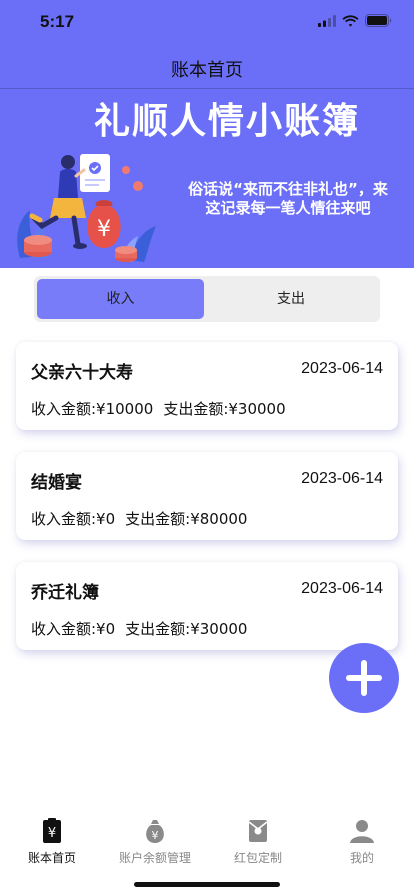 The height and width of the screenshot is (896, 414). What do you see at coordinates (57, 21) in the screenshot?
I see `status-time: 5:17` at bounding box center [57, 21].